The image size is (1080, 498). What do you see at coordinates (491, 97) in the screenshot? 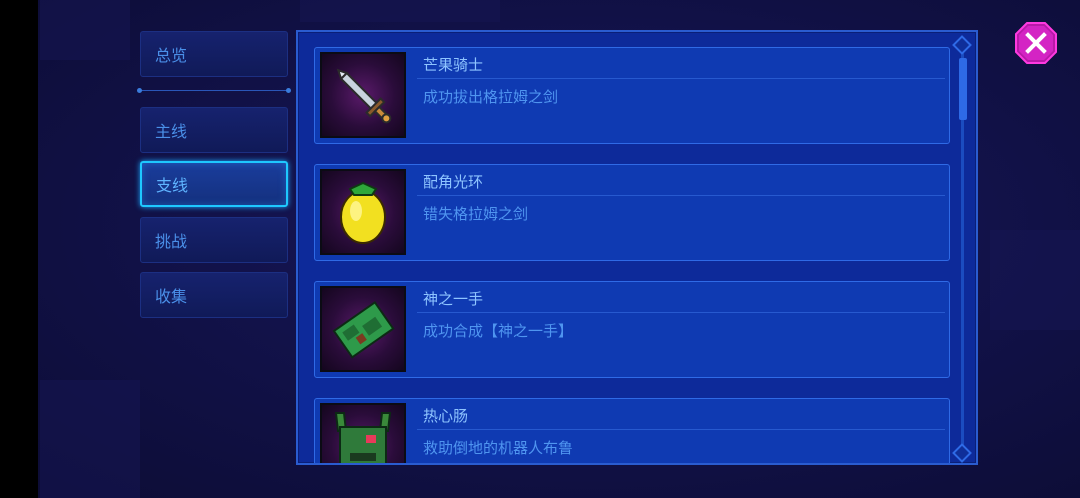
I see `achievement-description: 成功拔出格拉姆之剑` at bounding box center [491, 97].